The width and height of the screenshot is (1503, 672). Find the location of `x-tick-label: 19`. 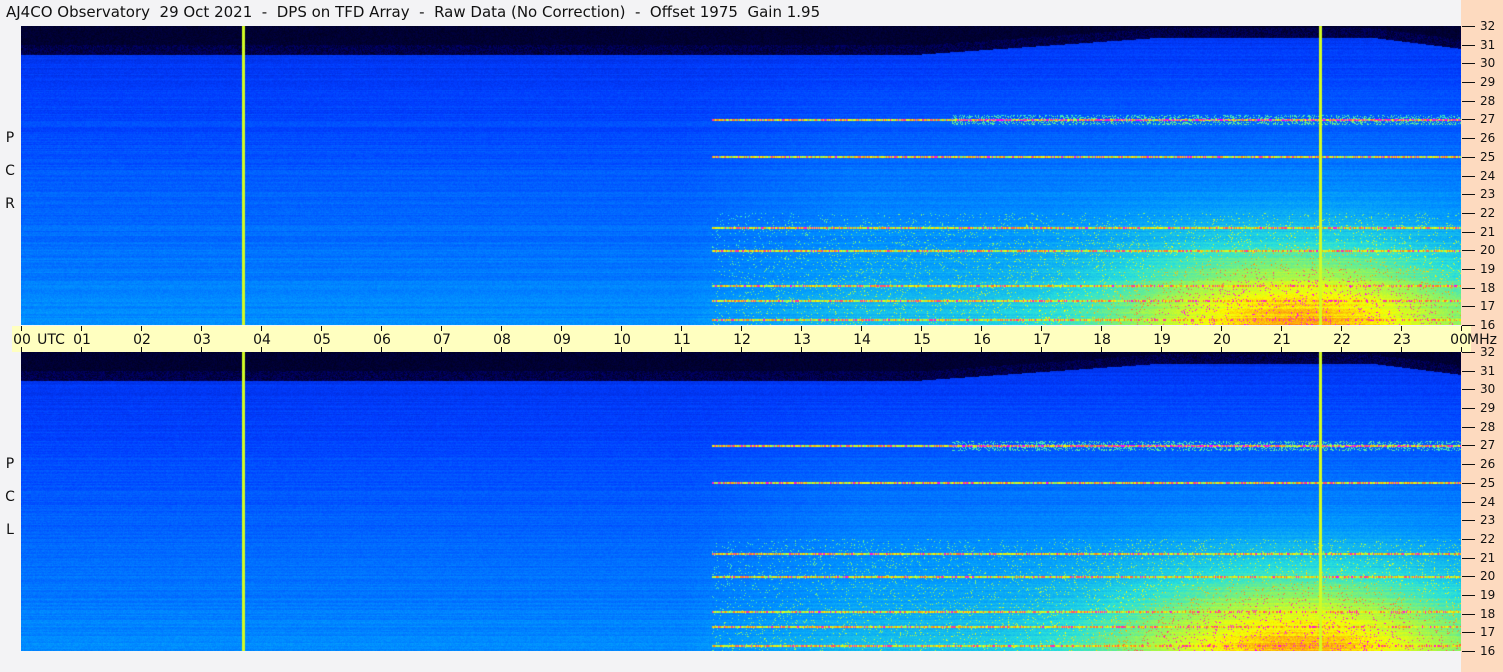

x-tick-label: 19 is located at coordinates (1162, 340).